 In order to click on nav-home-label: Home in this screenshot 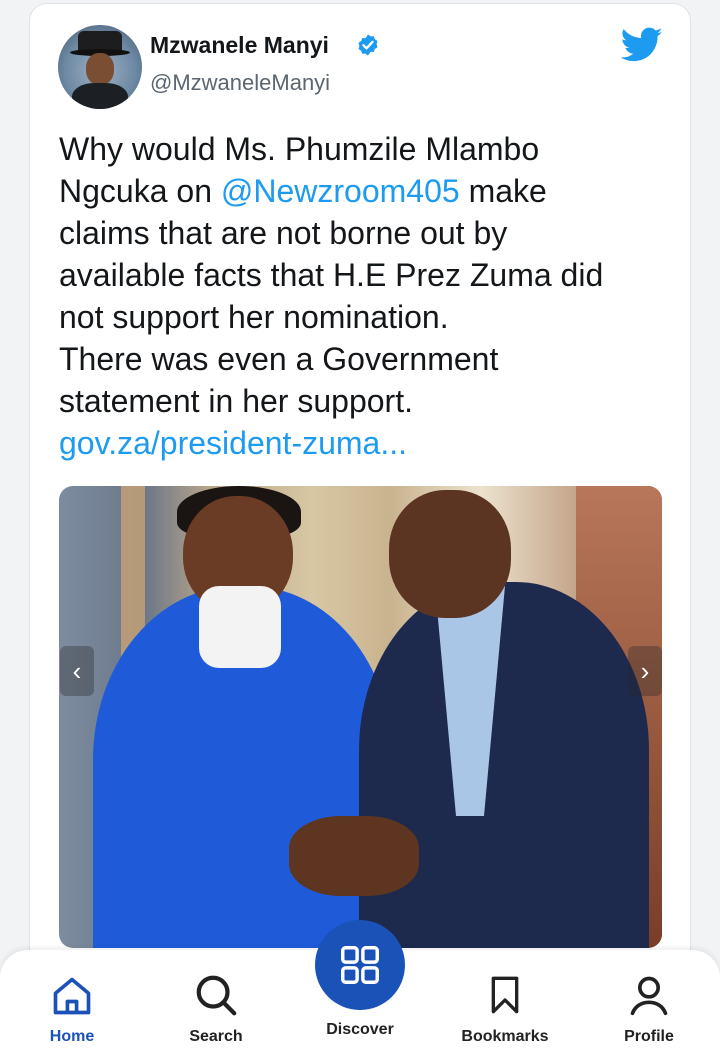, I will do `click(72, 1036)`.